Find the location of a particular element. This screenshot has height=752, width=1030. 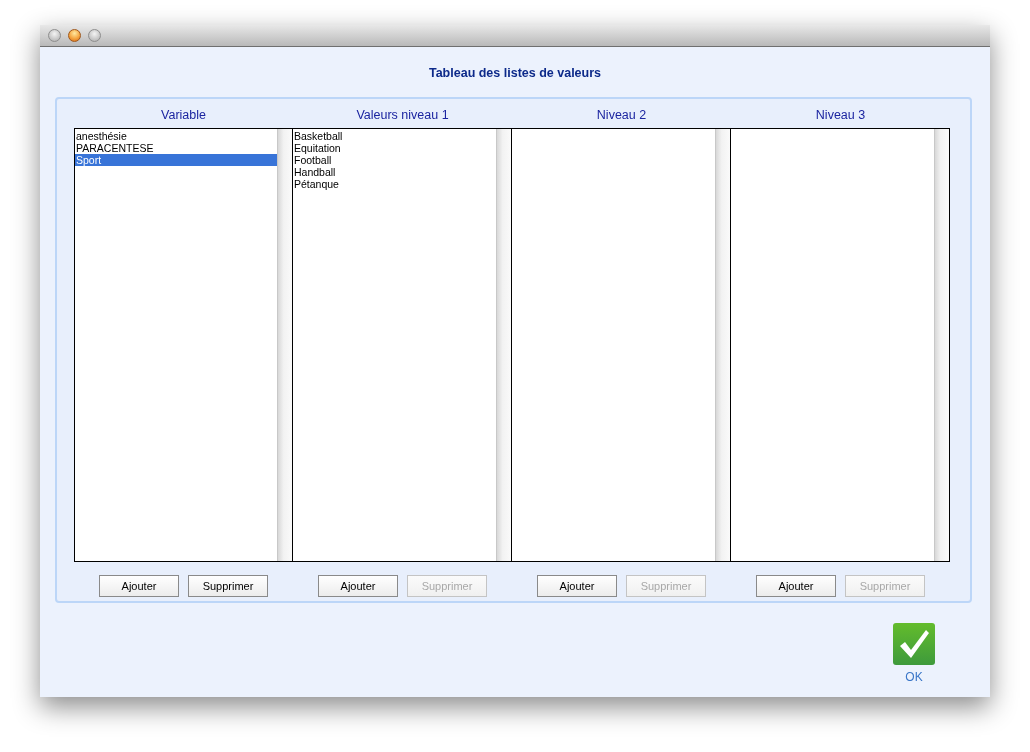

column-header: Niveau 3 is located at coordinates (840, 115).